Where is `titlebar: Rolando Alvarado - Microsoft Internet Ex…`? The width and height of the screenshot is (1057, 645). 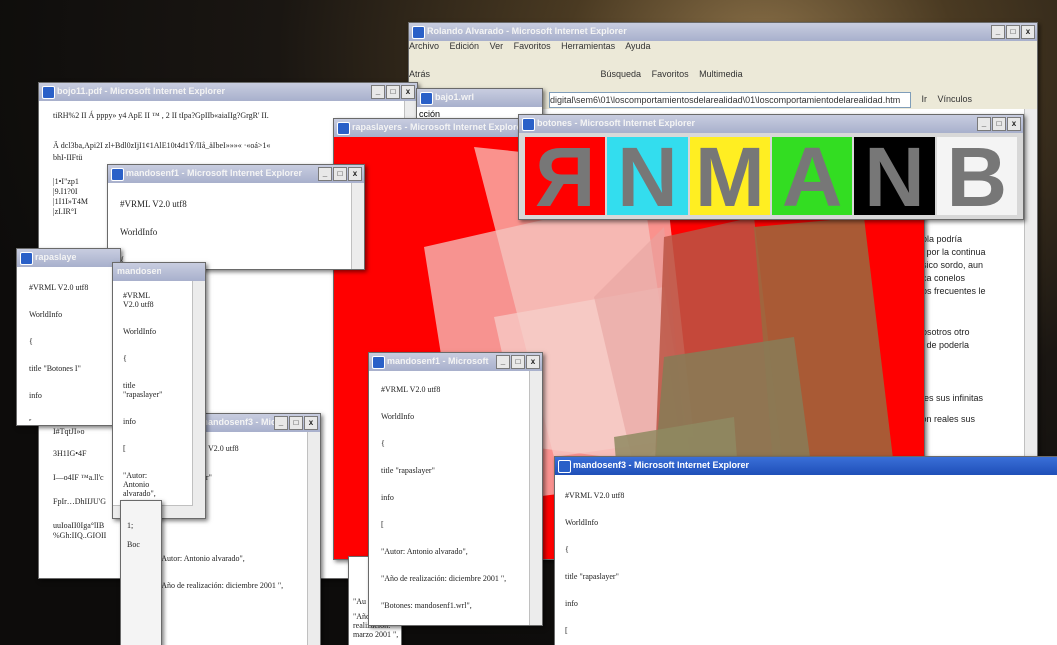 titlebar: Rolando Alvarado - Microsoft Internet Ex… is located at coordinates (723, 32).